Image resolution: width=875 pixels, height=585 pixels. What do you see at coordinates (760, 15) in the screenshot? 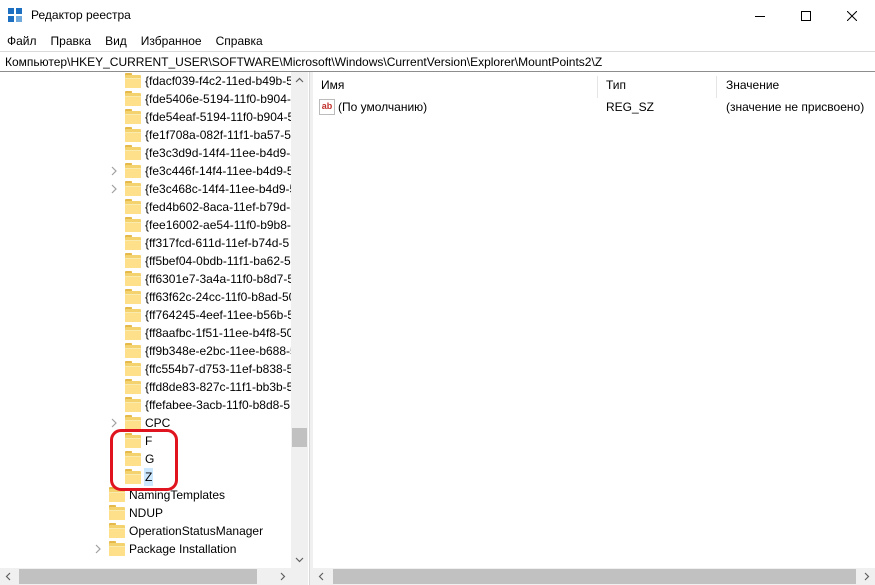
I see `minimize-button` at bounding box center [760, 15].